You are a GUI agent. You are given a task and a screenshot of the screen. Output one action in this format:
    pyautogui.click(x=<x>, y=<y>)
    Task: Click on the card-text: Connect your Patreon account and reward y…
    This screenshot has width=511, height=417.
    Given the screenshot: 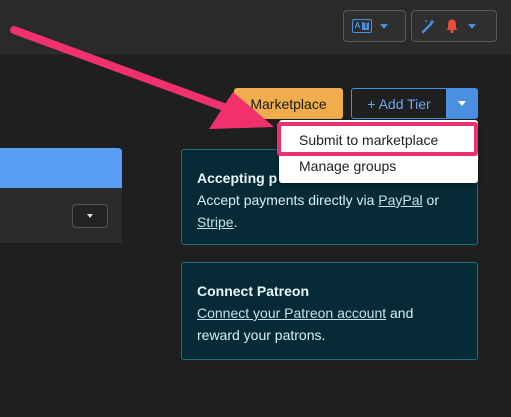 What is the action you would take?
    pyautogui.click(x=329, y=324)
    